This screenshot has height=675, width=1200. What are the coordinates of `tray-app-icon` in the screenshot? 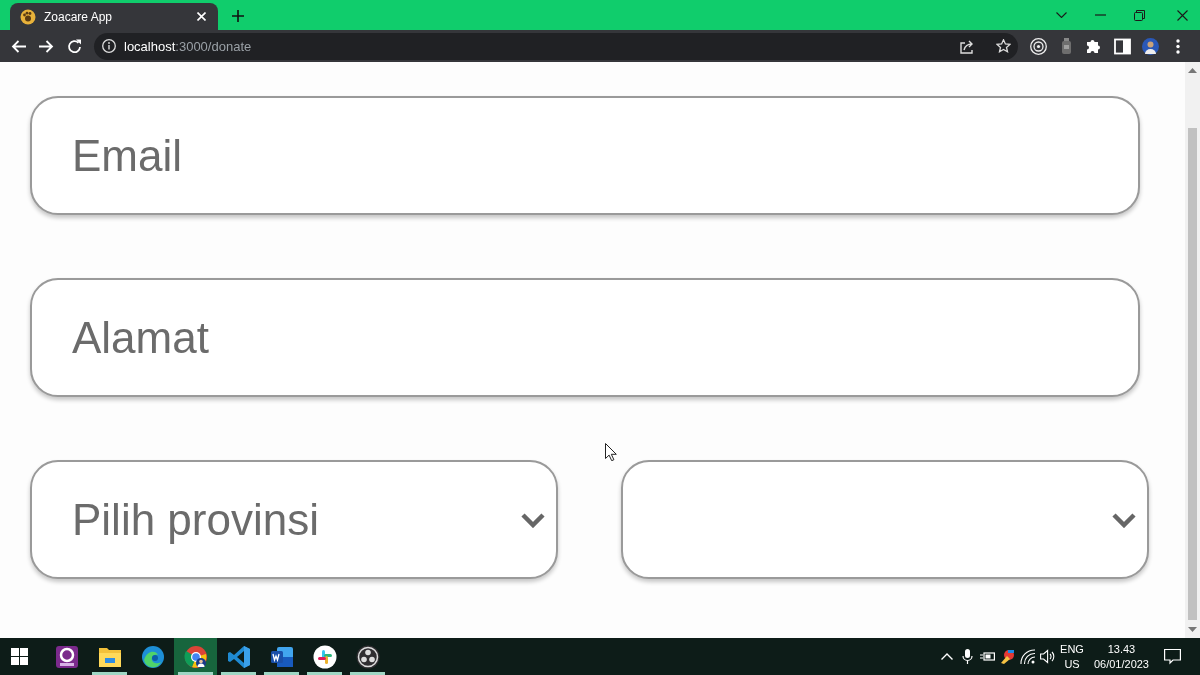 It's located at (1007, 656).